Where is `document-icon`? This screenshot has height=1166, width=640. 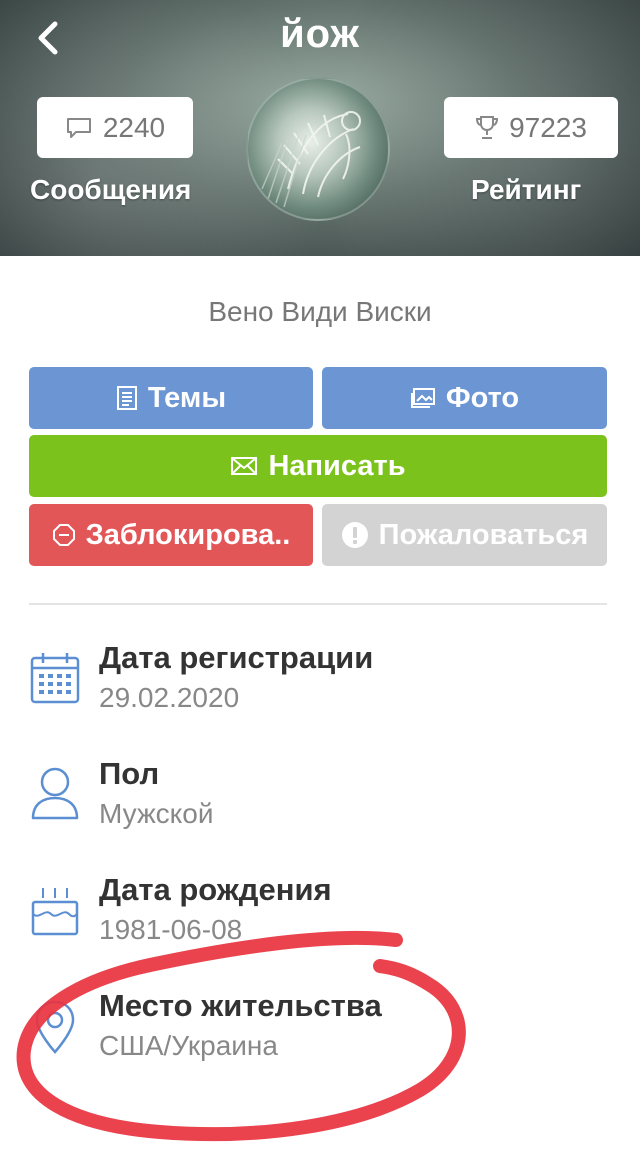 document-icon is located at coordinates (126, 398).